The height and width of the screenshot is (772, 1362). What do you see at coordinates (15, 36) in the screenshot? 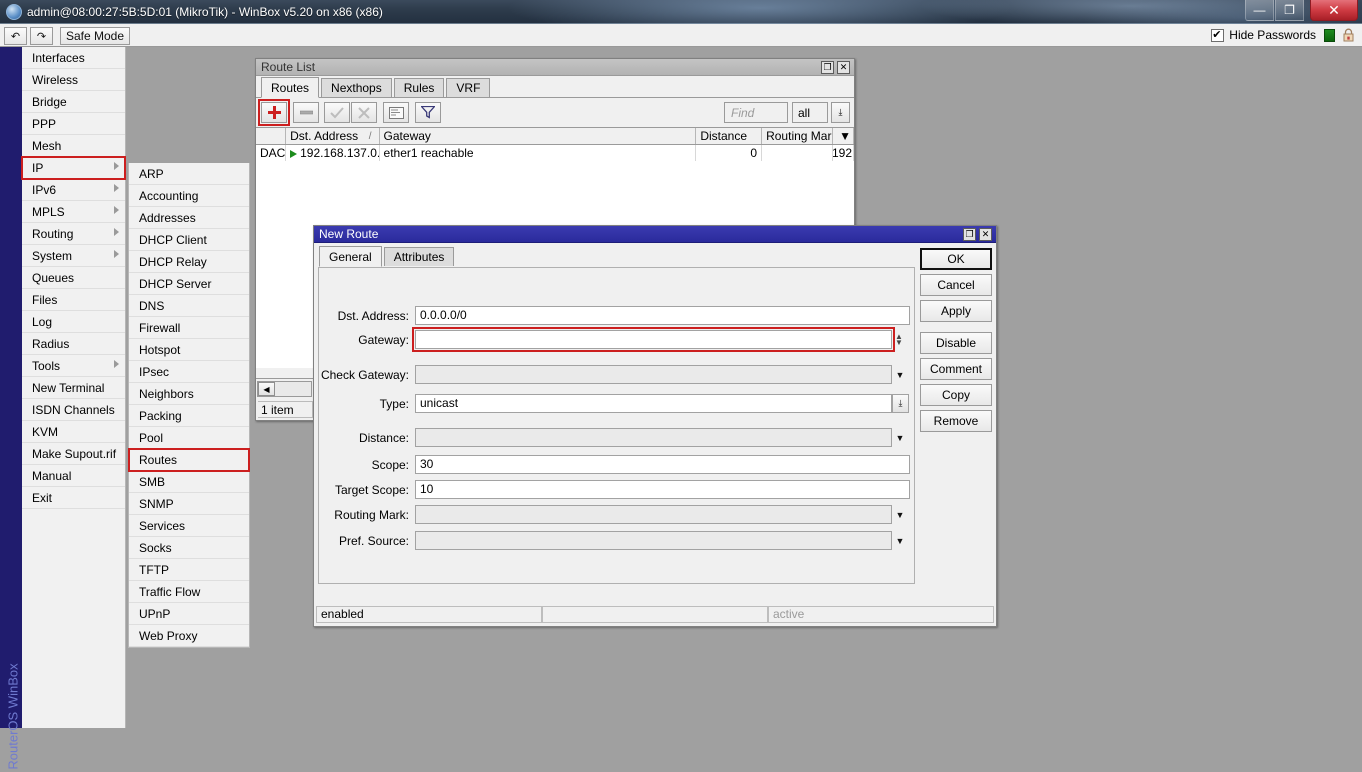
I see `undo-button: ↶` at bounding box center [15, 36].